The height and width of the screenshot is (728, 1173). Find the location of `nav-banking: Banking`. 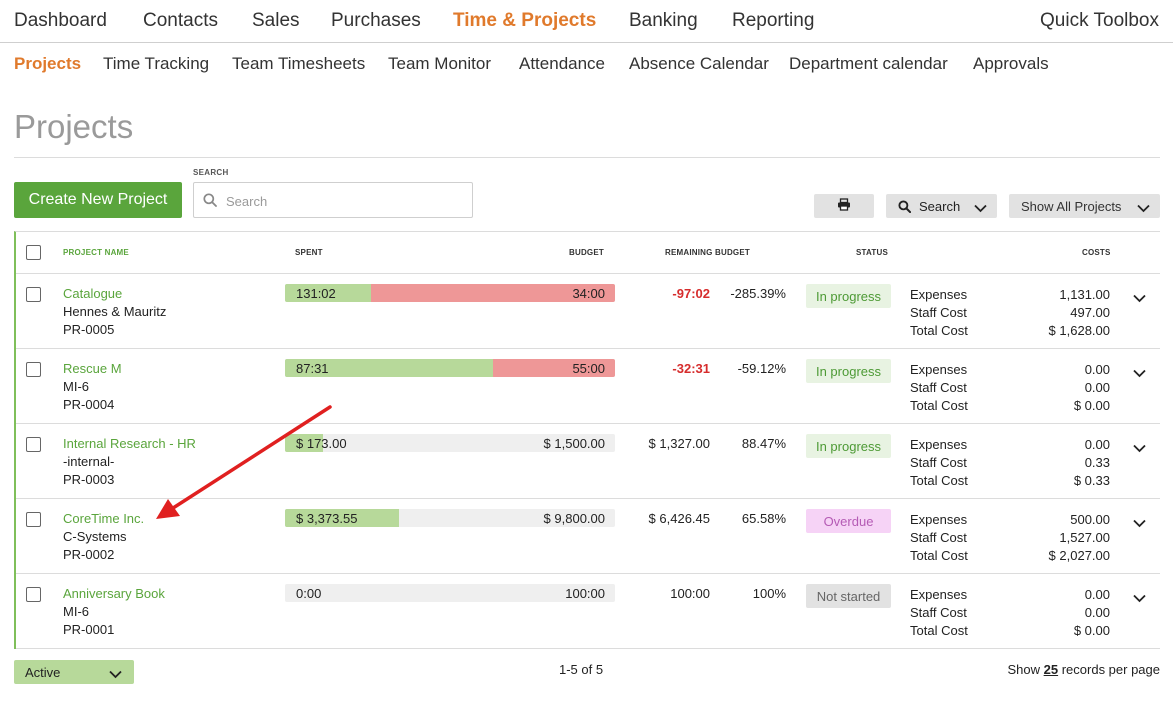

nav-banking: Banking is located at coordinates (663, 21).